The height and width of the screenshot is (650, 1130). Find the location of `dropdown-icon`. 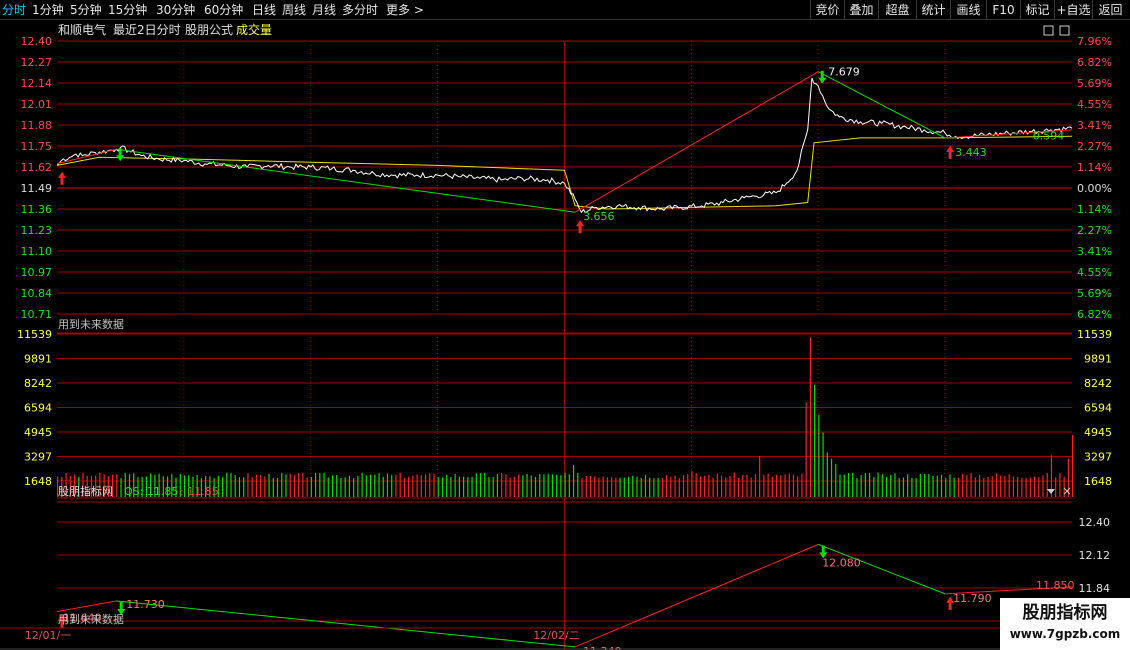

dropdown-icon is located at coordinates (1051, 491).